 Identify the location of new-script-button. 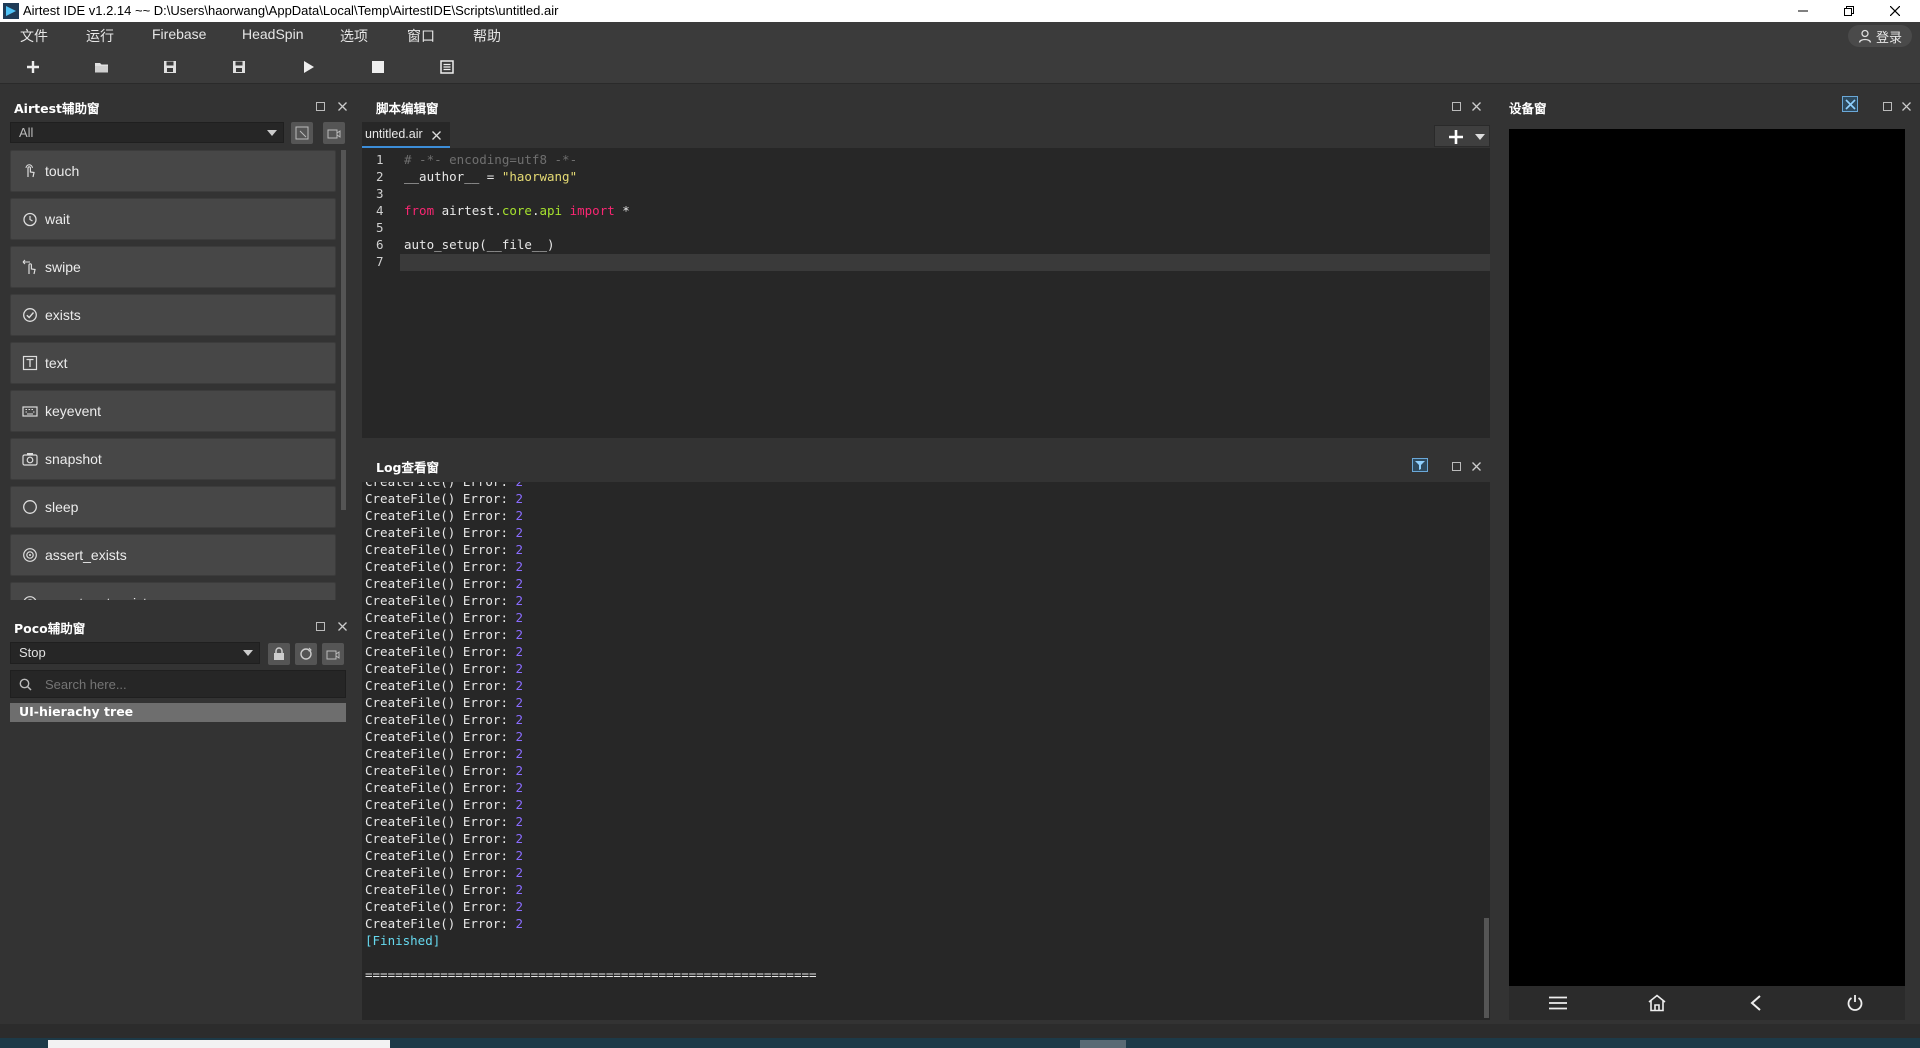
(33, 67).